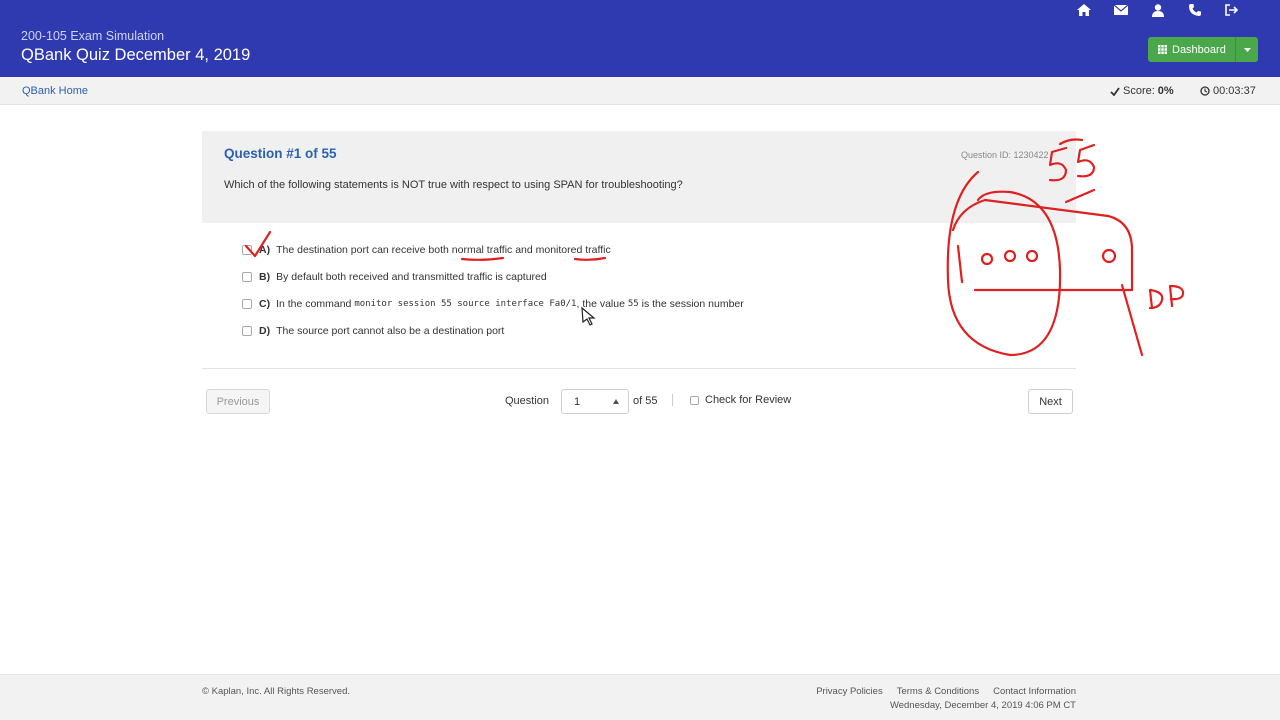 The width and height of the screenshot is (1280, 720). Describe the element at coordinates (1132, 320) in the screenshot. I see `annotation-dest-line` at that location.